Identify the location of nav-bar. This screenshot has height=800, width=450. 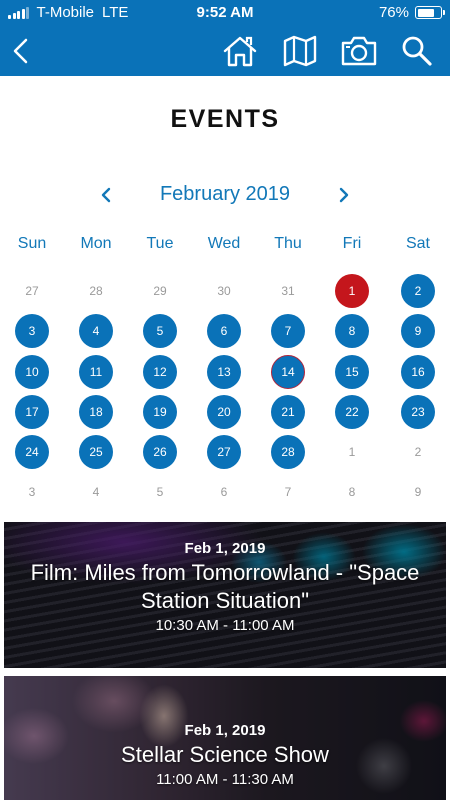
(225, 51).